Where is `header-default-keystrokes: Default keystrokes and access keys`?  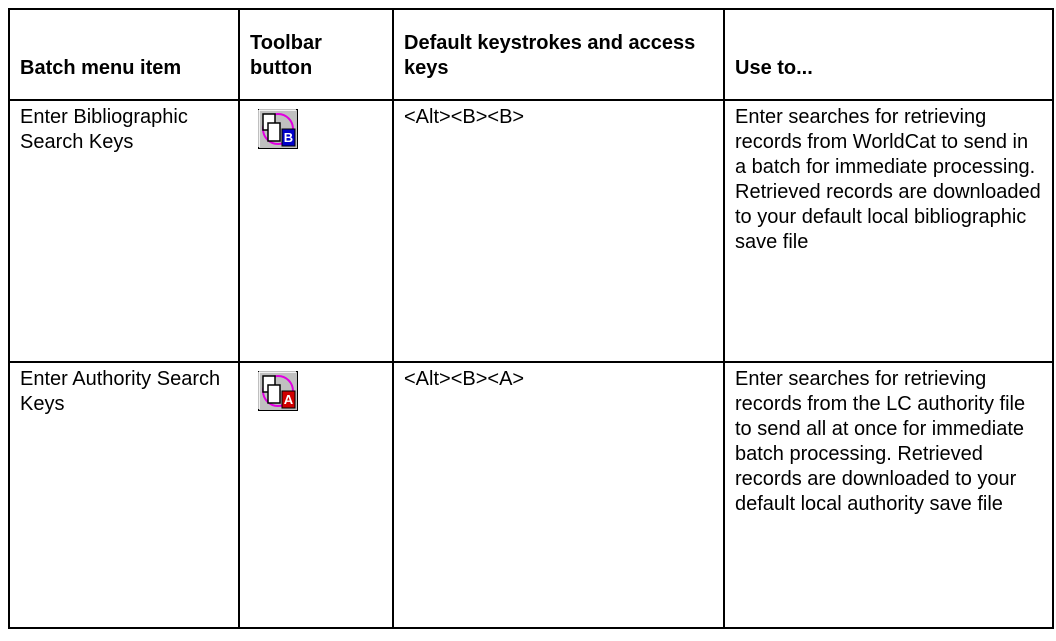 header-default-keystrokes: Default keystrokes and access keys is located at coordinates (558, 54).